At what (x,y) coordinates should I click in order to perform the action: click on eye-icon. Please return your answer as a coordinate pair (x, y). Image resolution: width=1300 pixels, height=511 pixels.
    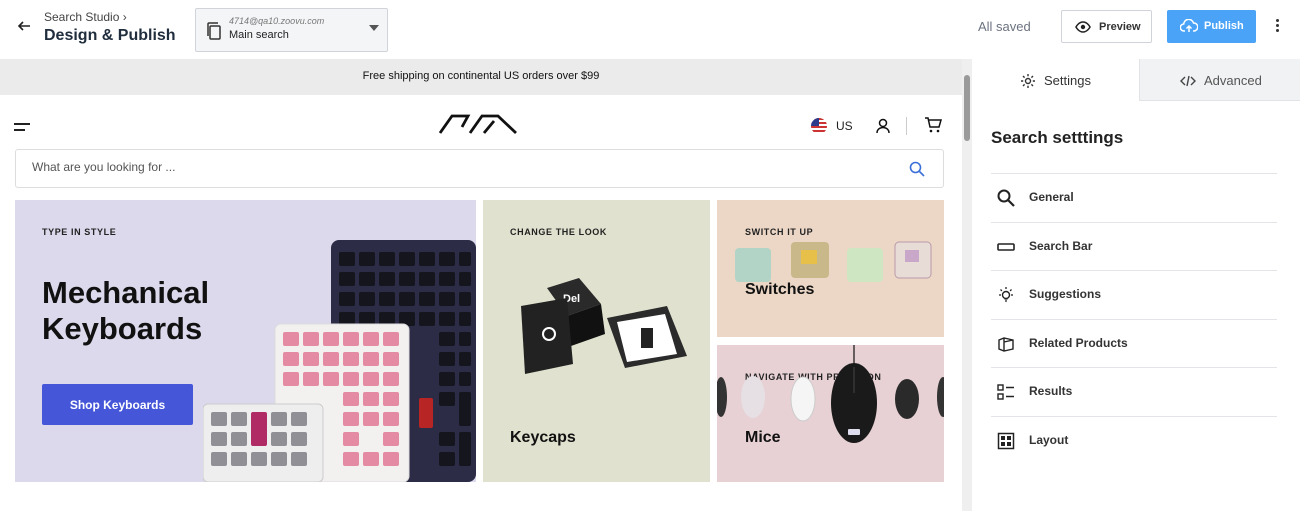
    Looking at the image, I should click on (1083, 27).